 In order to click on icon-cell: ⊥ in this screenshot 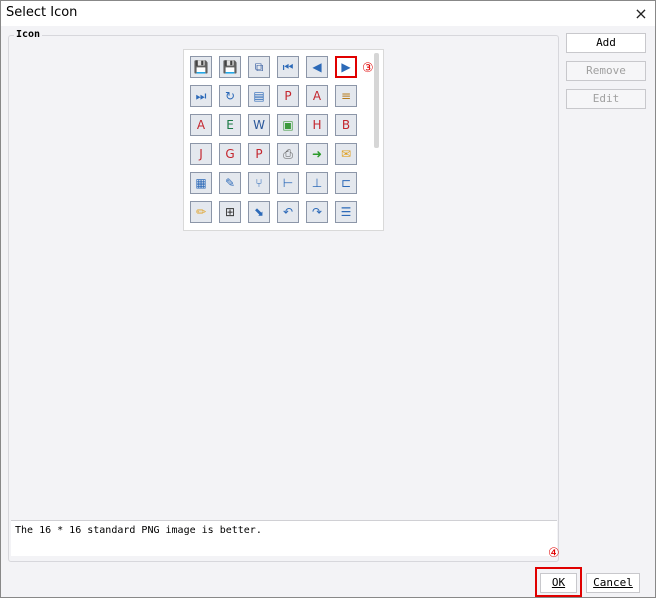, I will do `click(317, 183)`.